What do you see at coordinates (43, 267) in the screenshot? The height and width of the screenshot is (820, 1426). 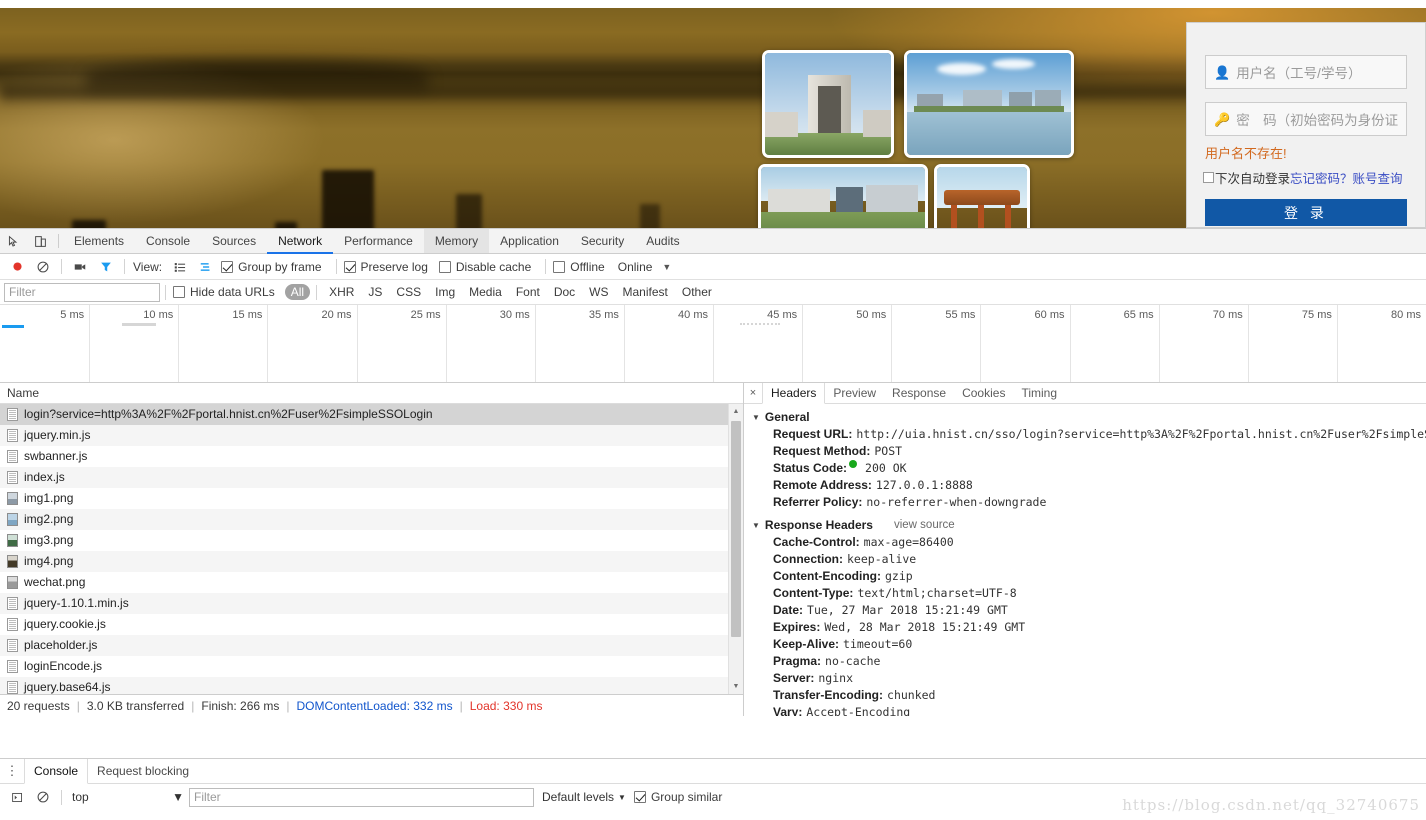 I see `clear-button` at bounding box center [43, 267].